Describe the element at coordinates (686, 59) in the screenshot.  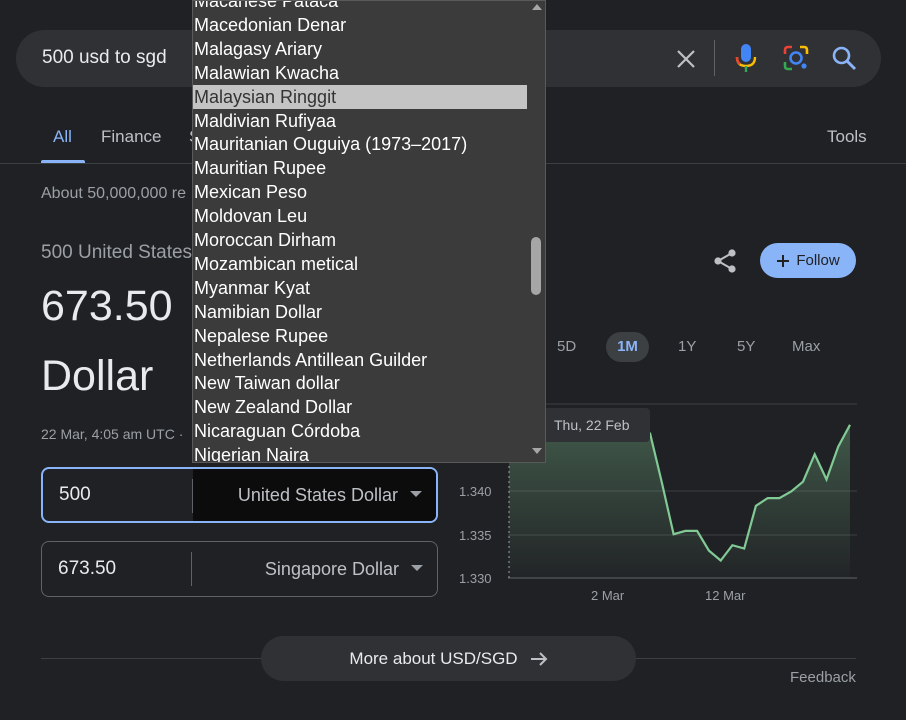
I see `clear-icon` at that location.